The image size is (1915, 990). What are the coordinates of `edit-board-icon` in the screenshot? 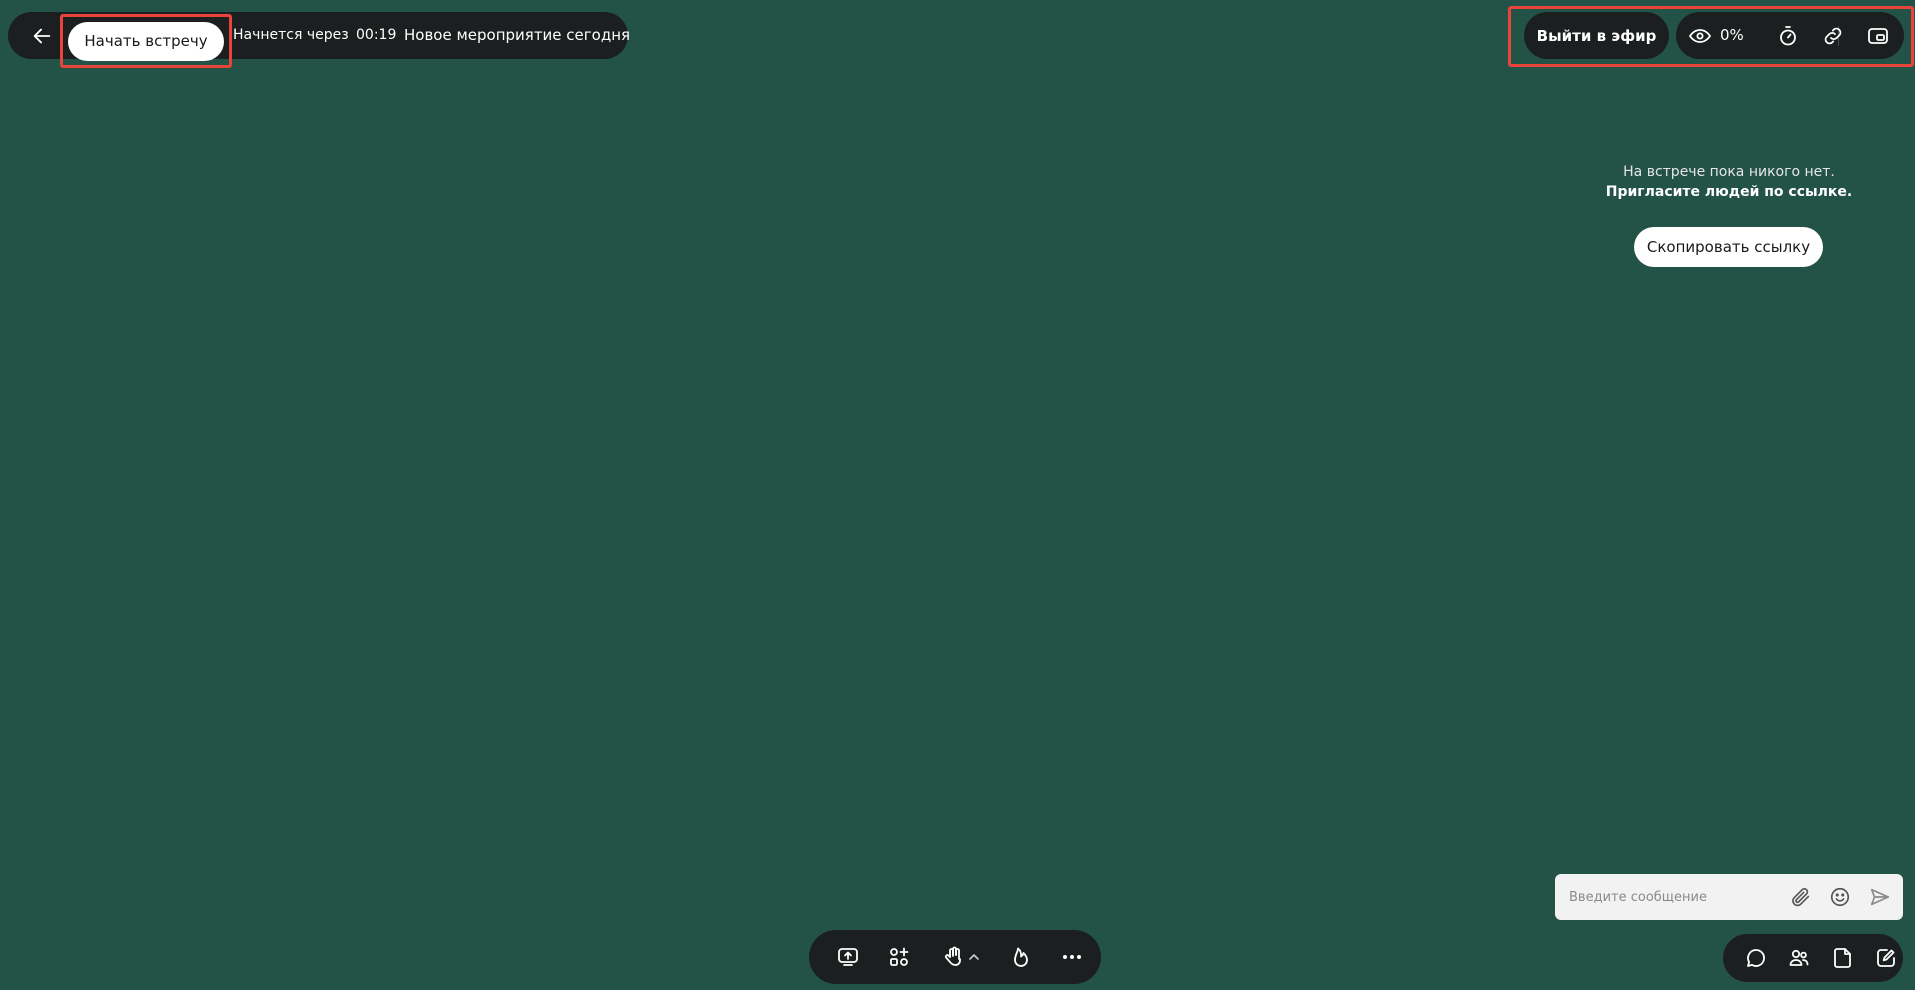 It's located at (1886, 958).